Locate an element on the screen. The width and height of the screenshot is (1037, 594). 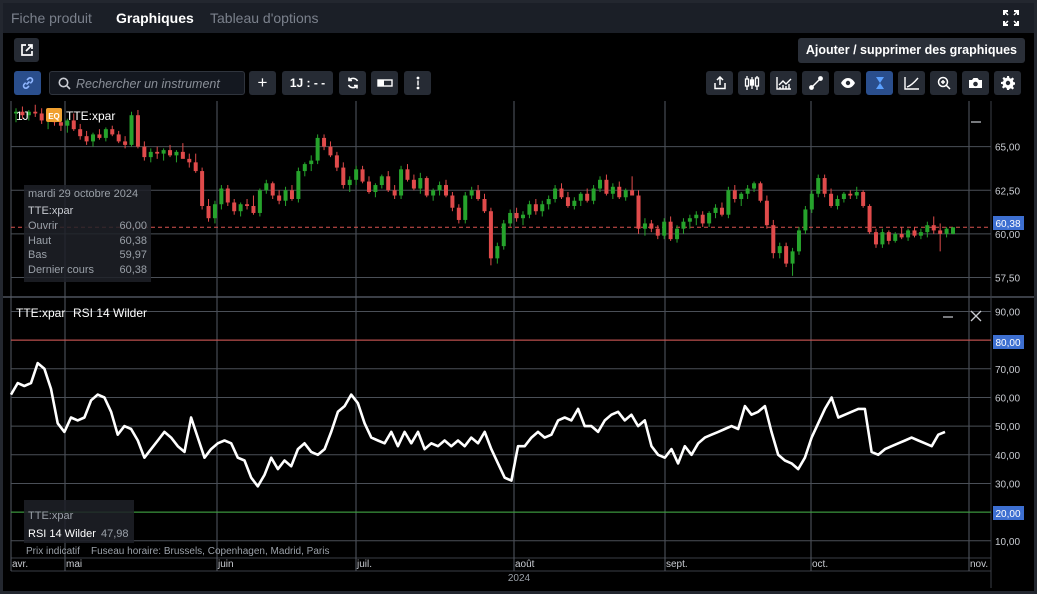
symbol-label: TTE:xpar is located at coordinates (90, 116).